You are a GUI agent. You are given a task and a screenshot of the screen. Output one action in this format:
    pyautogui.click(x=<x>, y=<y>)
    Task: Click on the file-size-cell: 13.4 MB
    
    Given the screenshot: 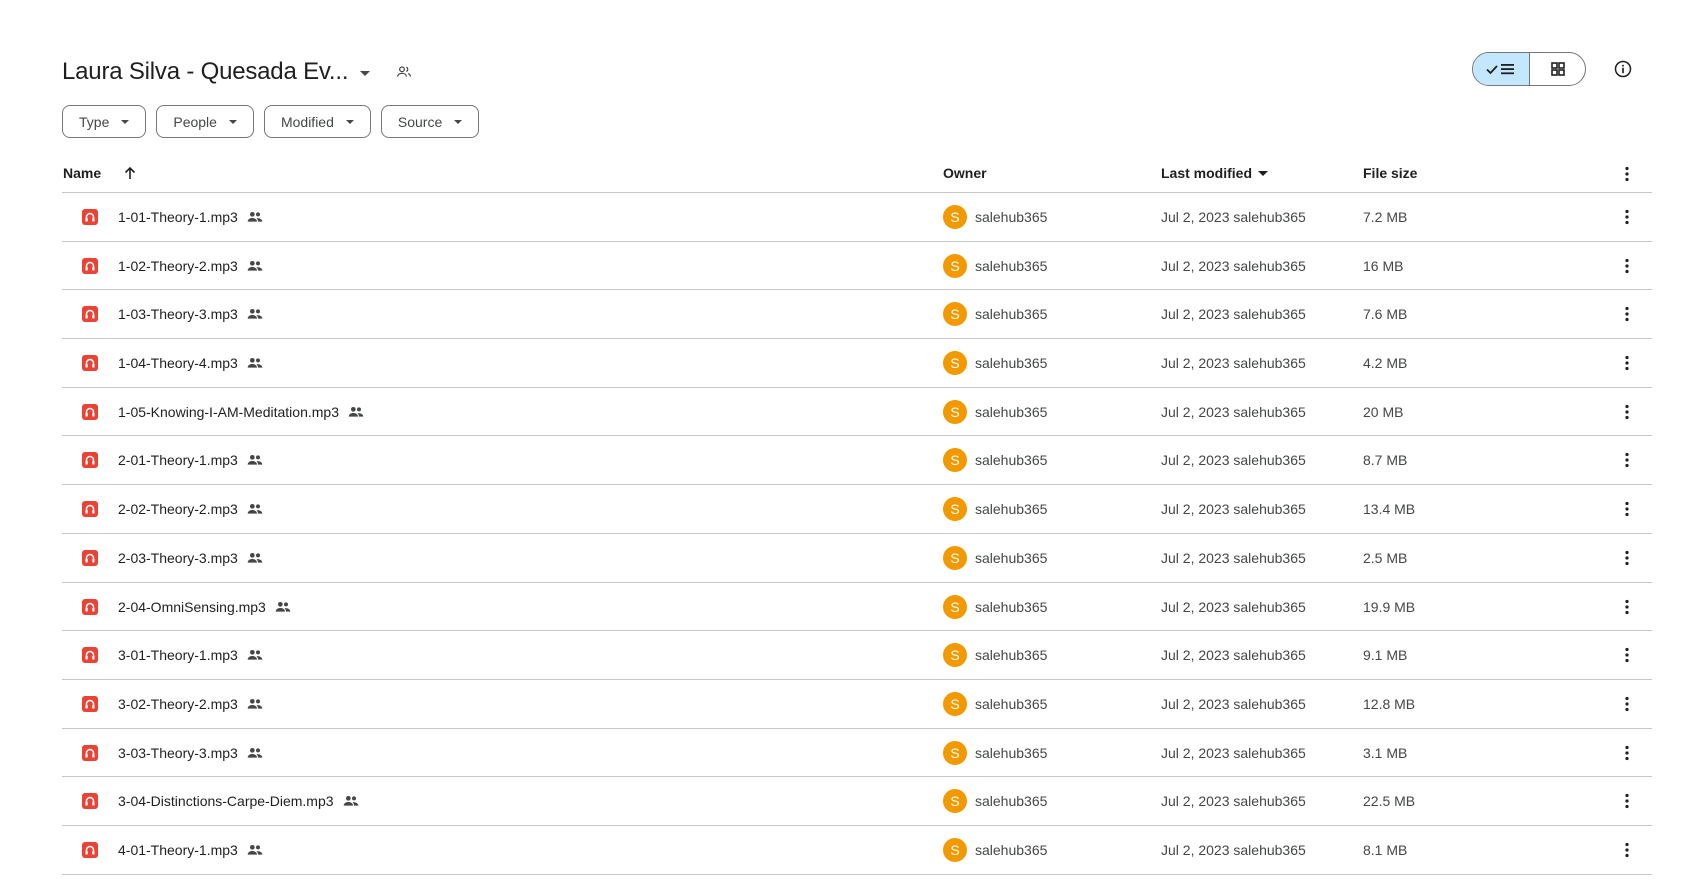 What is the action you would take?
    pyautogui.click(x=1389, y=509)
    